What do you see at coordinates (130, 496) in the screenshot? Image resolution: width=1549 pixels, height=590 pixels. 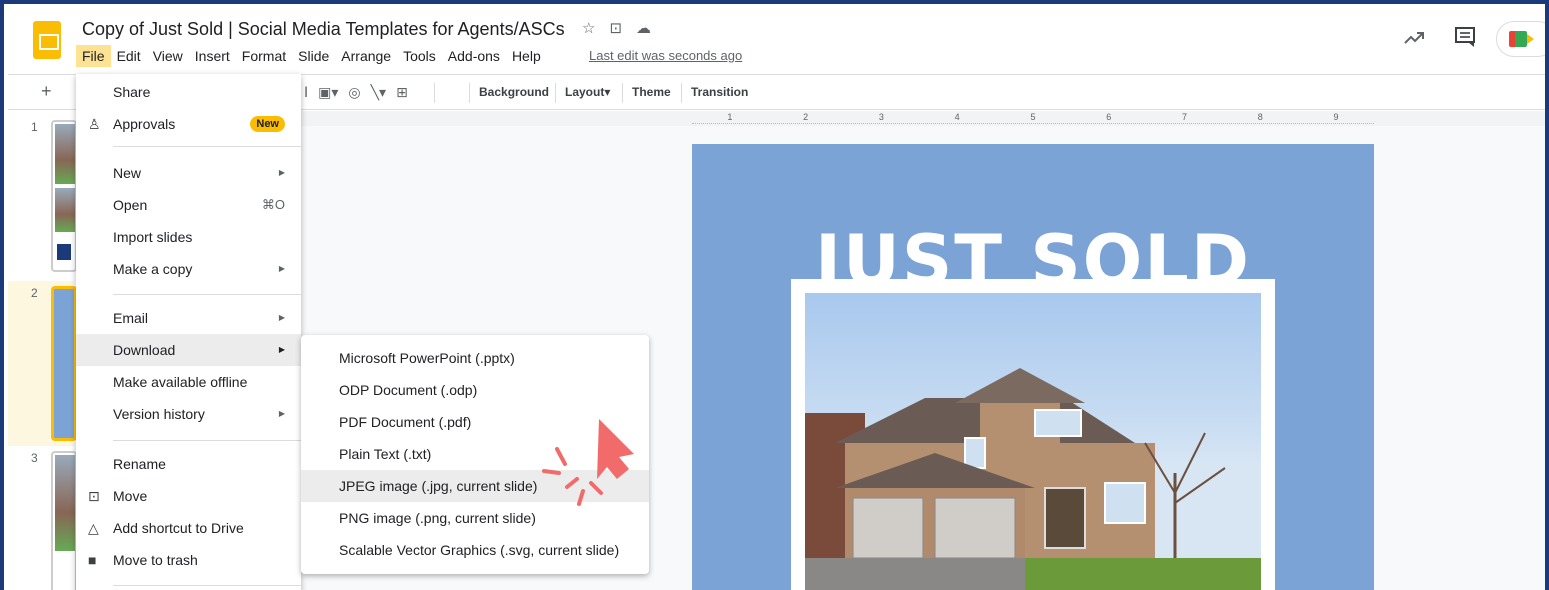 I see `move-label: Move` at bounding box center [130, 496].